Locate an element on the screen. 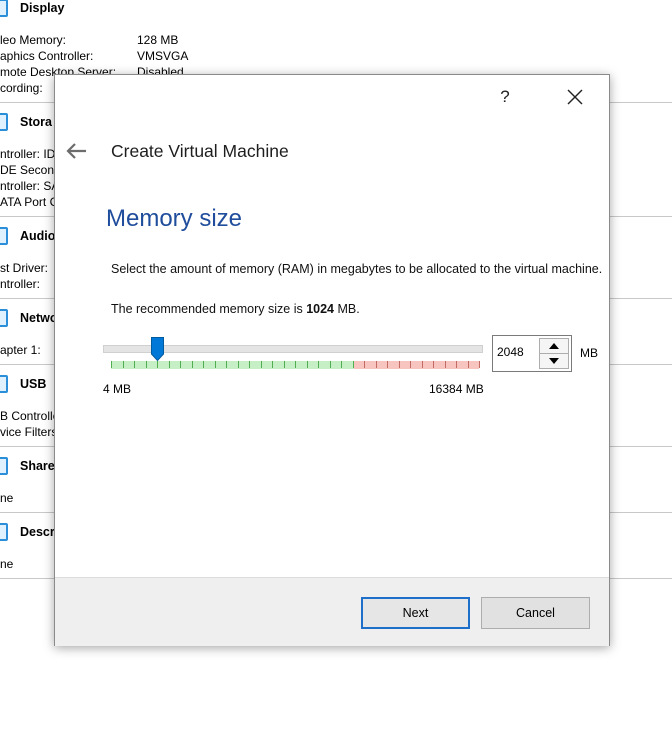 This screenshot has width=672, height=734. detail-label: ATA Port C is located at coordinates (29, 202).